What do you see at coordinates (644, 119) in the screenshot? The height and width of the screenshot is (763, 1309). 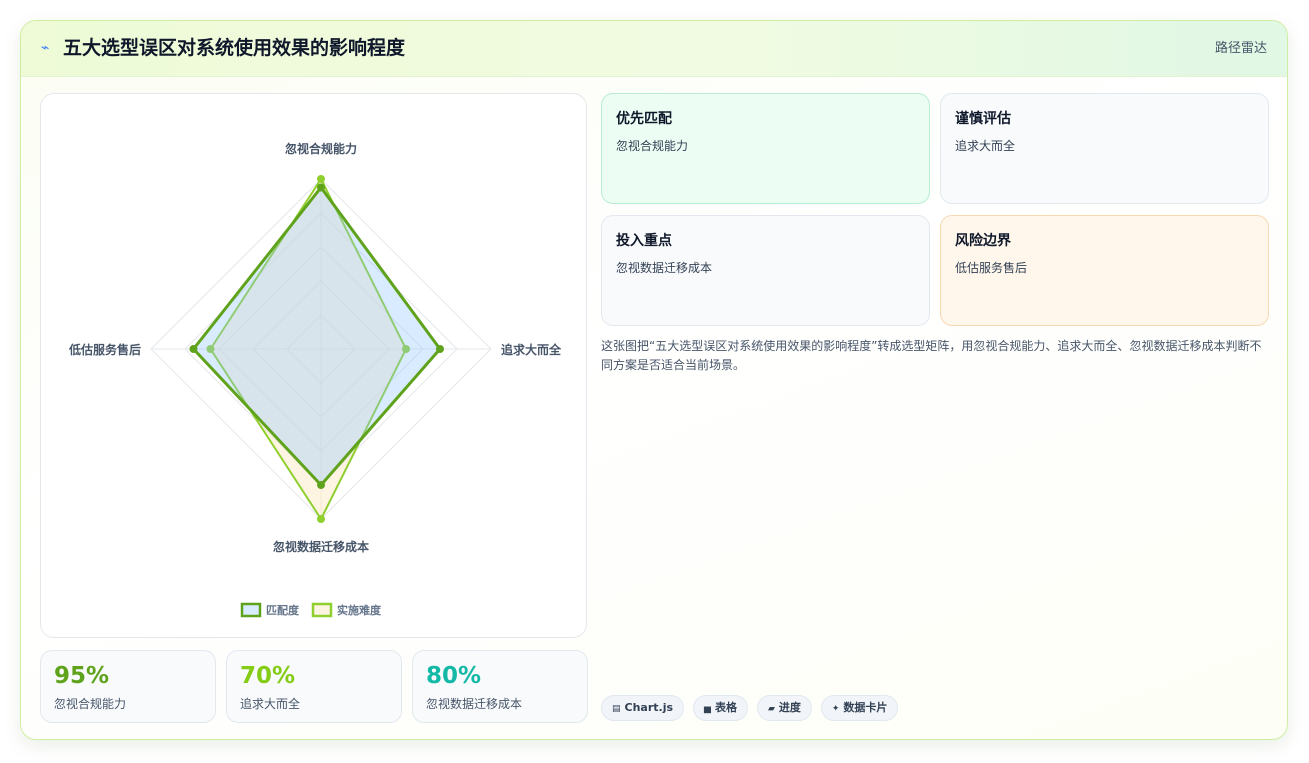 I see `card-title: 优先匹配` at bounding box center [644, 119].